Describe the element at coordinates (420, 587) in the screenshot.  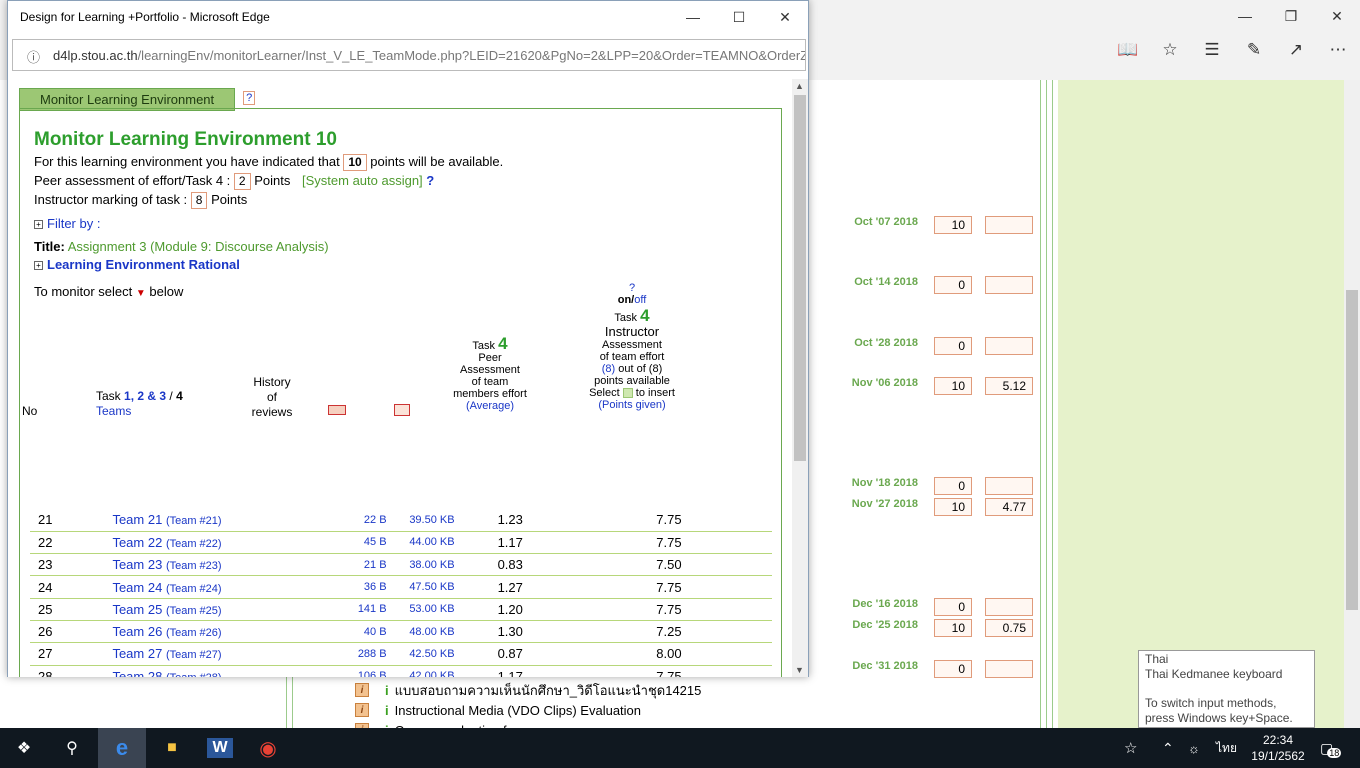
I see `file-size-link: 47.50 KB` at that location.